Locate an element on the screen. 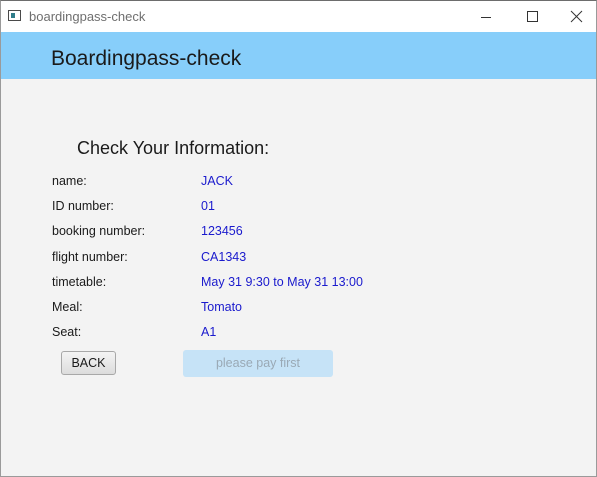  maximize-icon is located at coordinates (532, 16).